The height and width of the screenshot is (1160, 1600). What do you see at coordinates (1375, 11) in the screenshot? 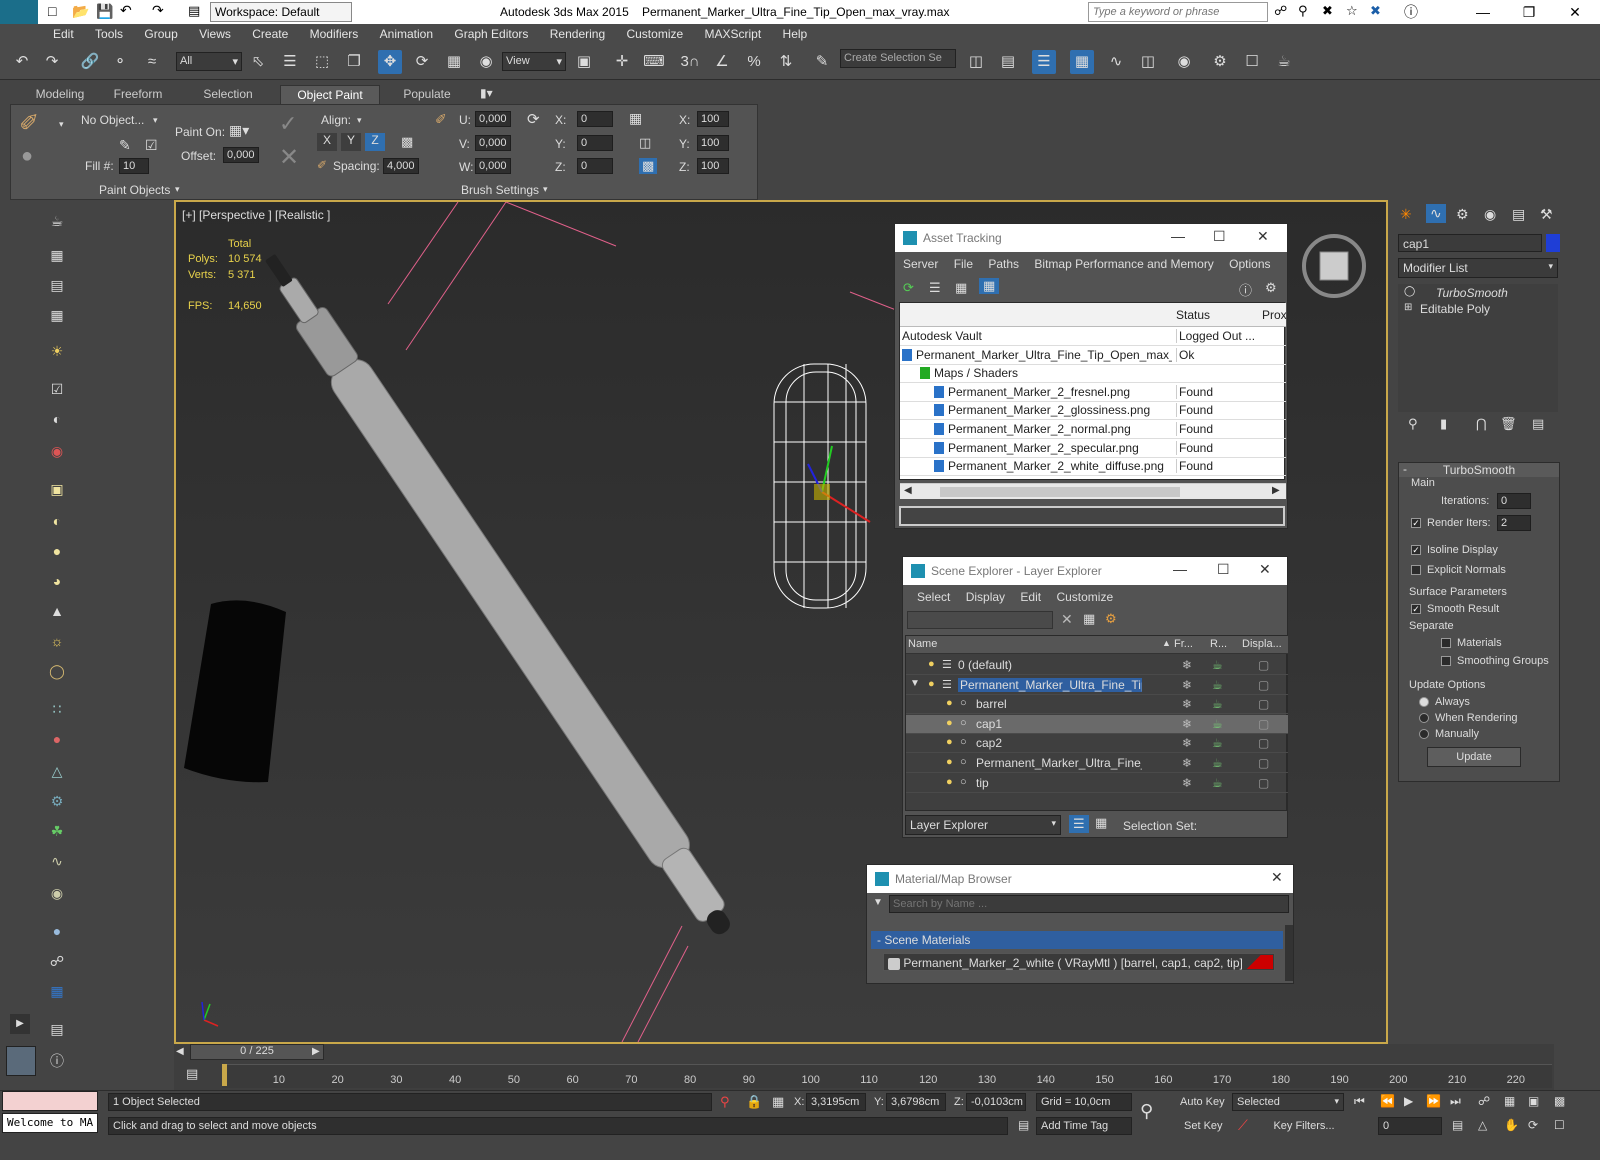
I see `close-x-icon: ✖` at bounding box center [1375, 11].